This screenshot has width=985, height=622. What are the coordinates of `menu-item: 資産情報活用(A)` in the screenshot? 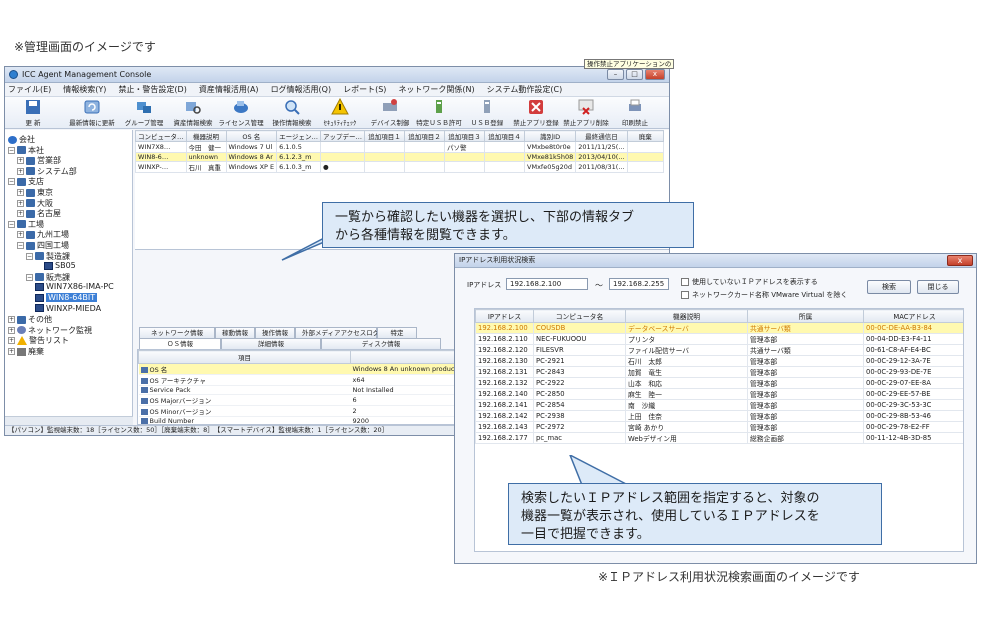 It's located at (229, 89).